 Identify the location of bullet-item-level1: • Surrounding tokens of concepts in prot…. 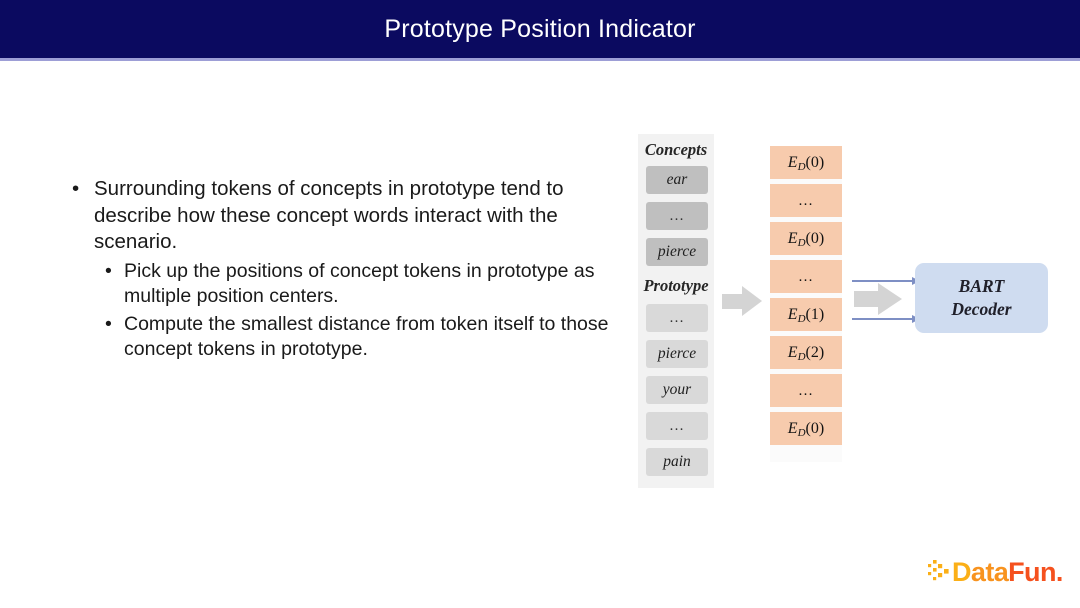
(346, 216).